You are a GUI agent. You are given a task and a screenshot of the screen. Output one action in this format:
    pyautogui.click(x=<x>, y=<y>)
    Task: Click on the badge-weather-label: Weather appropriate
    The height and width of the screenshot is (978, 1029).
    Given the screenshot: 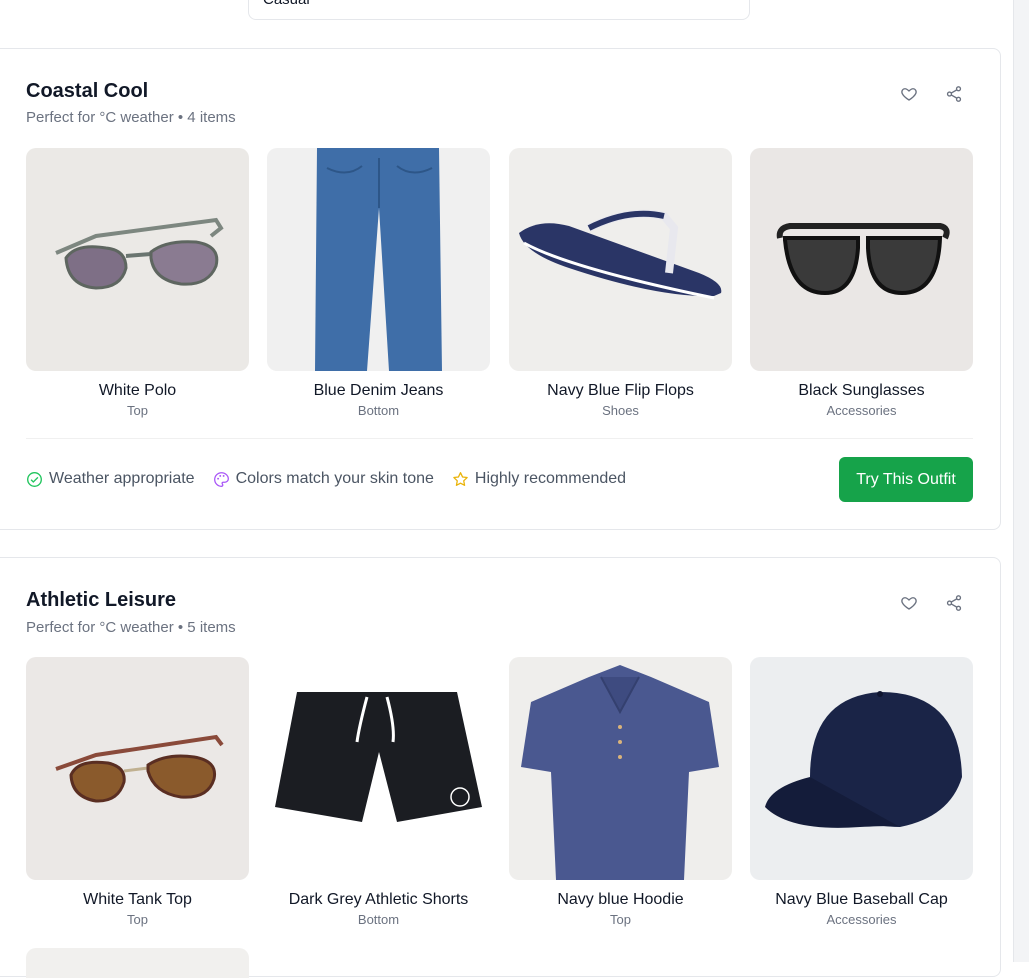 What is the action you would take?
    pyautogui.click(x=122, y=478)
    